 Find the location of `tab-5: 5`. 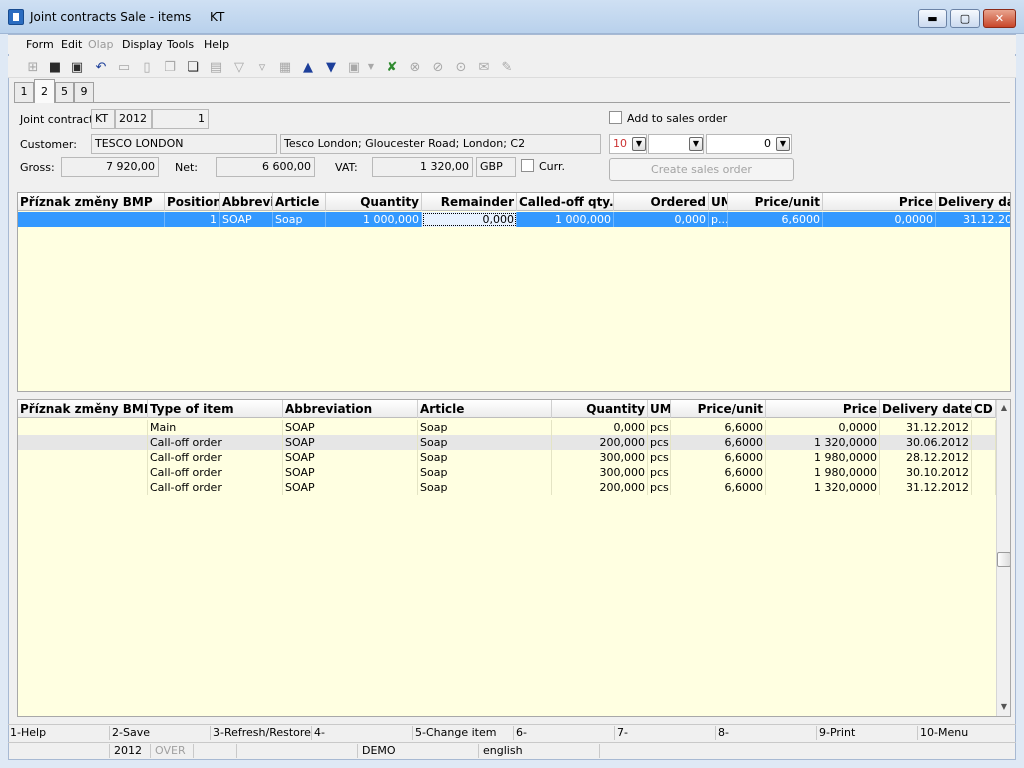

tab-5: 5 is located at coordinates (64, 92).